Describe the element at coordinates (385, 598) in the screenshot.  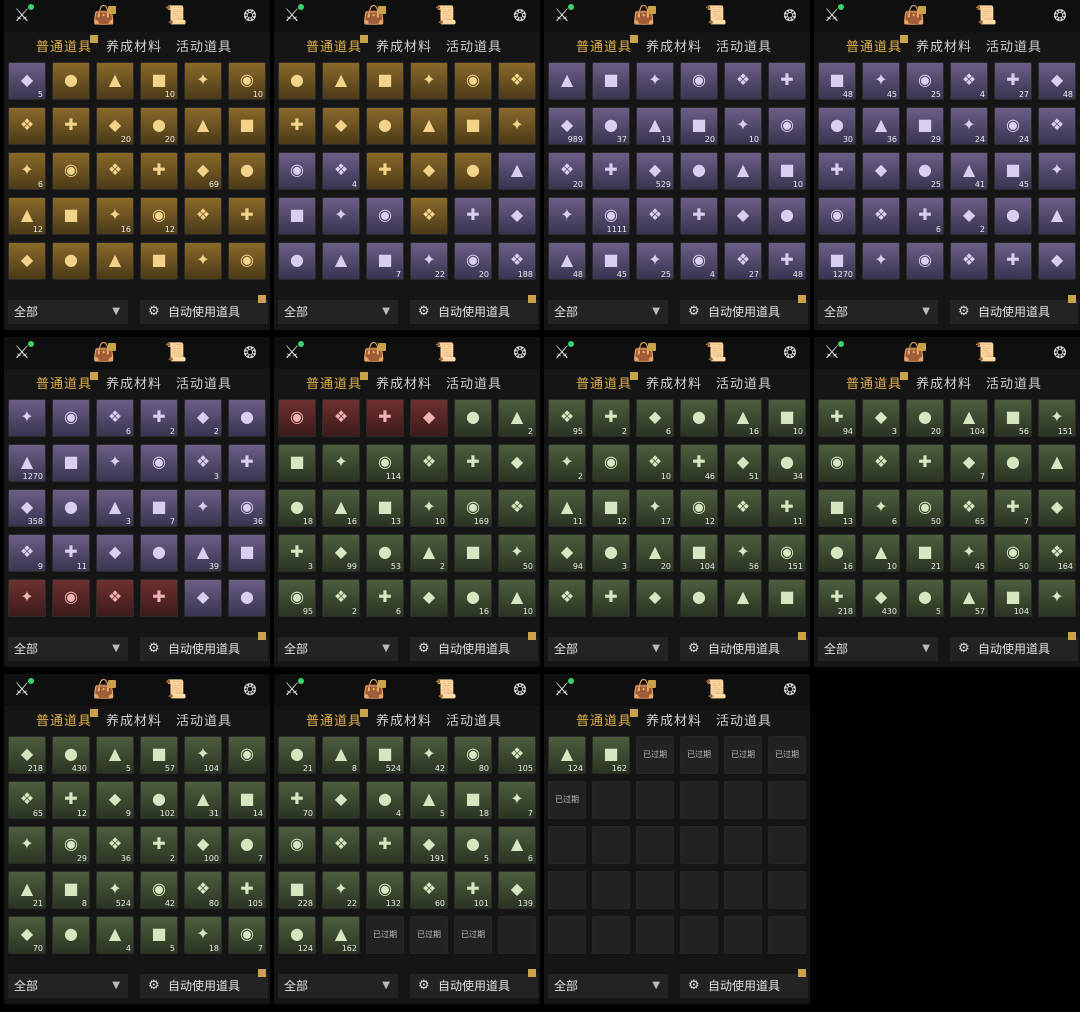
I see `item-slot: ✚ 6` at that location.